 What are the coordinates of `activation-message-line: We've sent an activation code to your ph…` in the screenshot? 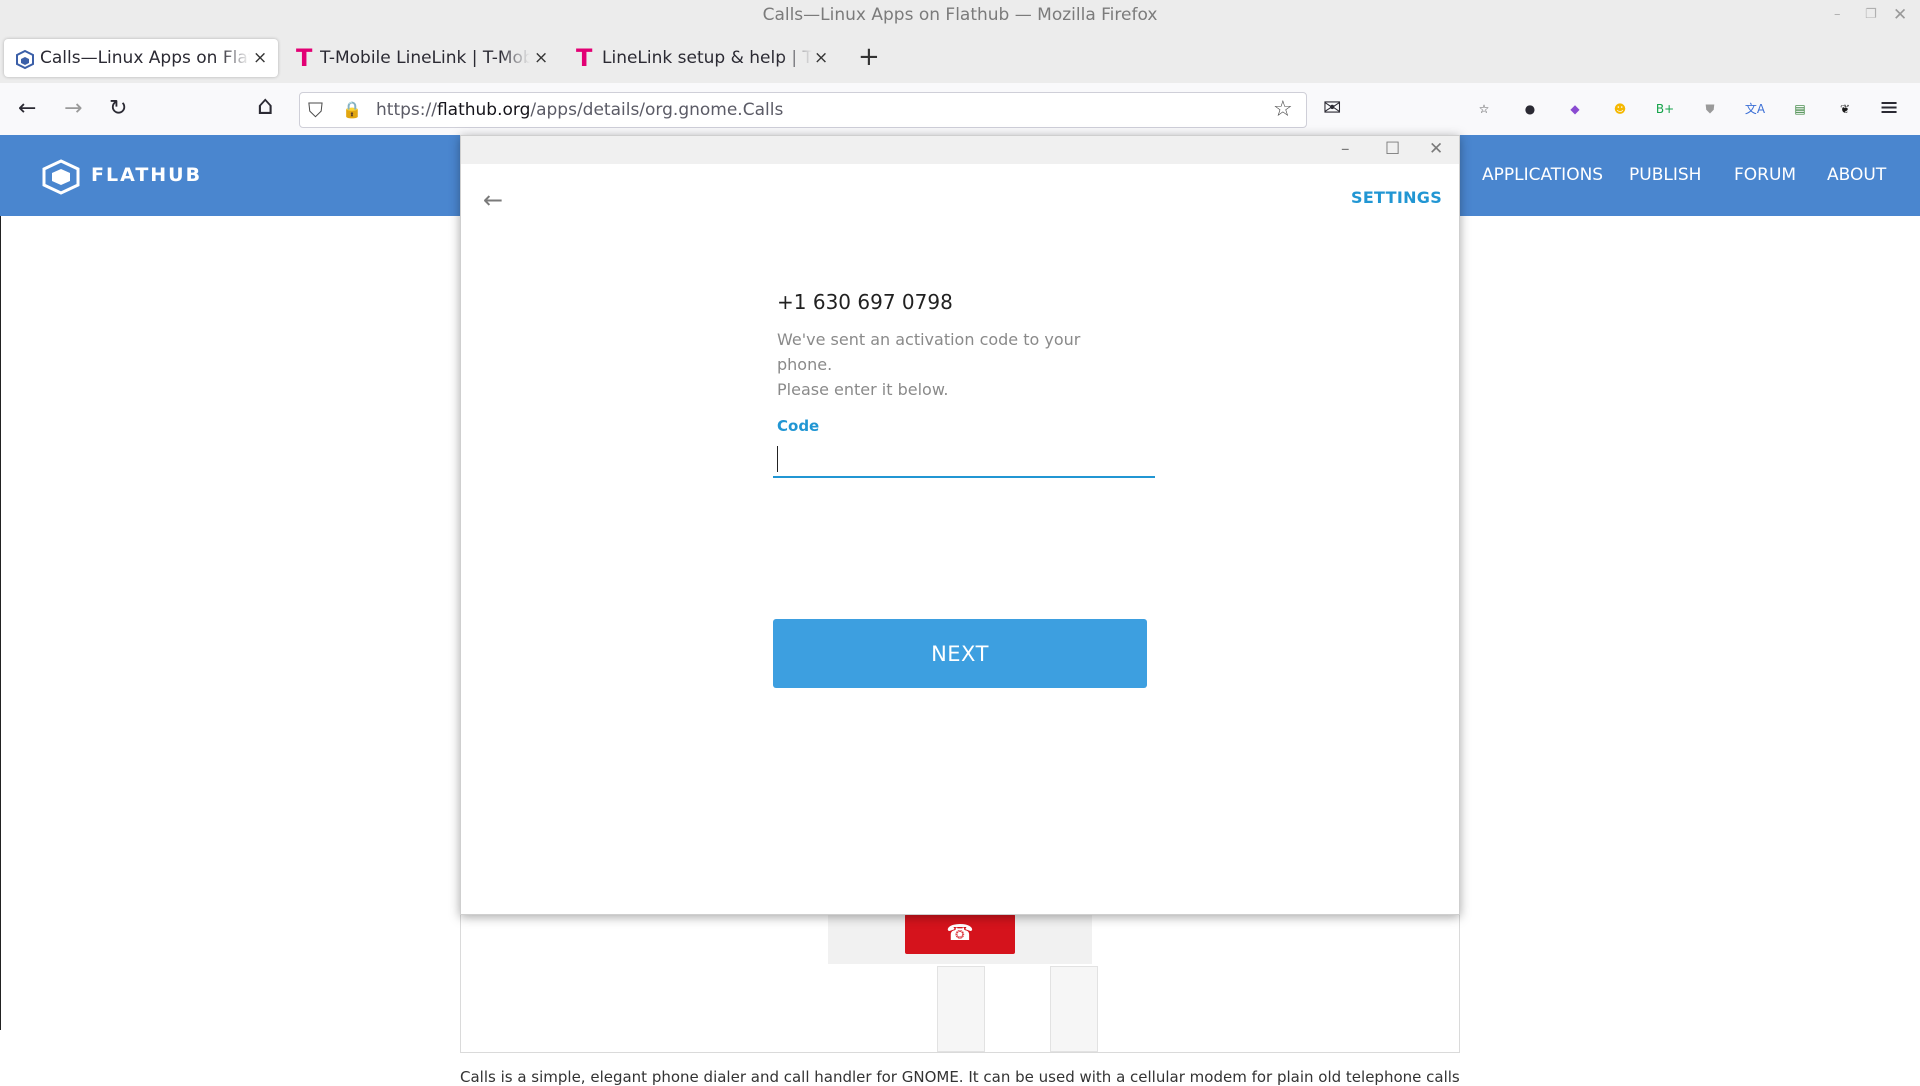 It's located at (929, 352).